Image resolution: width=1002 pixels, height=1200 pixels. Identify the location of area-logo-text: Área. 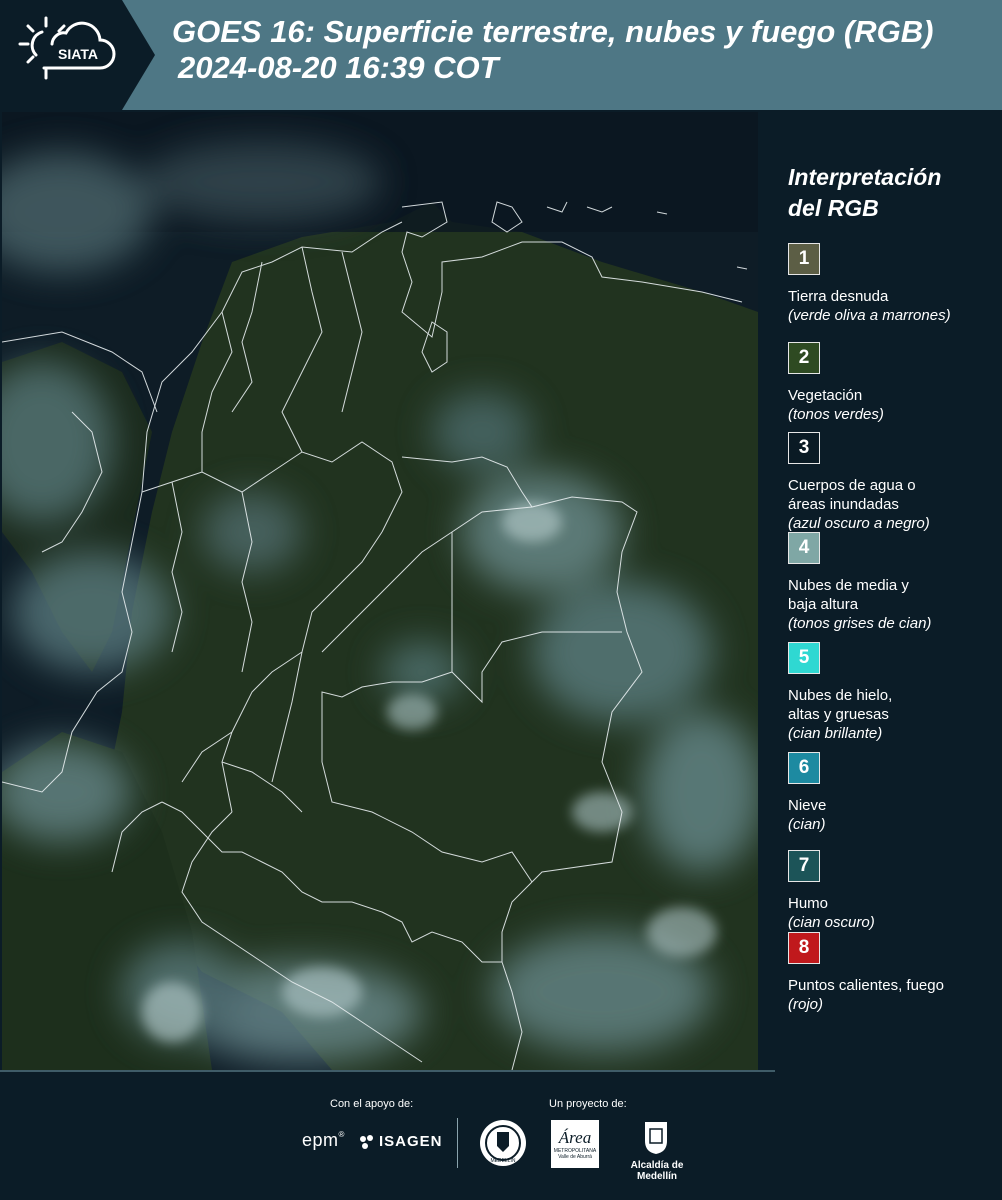
(575, 1137).